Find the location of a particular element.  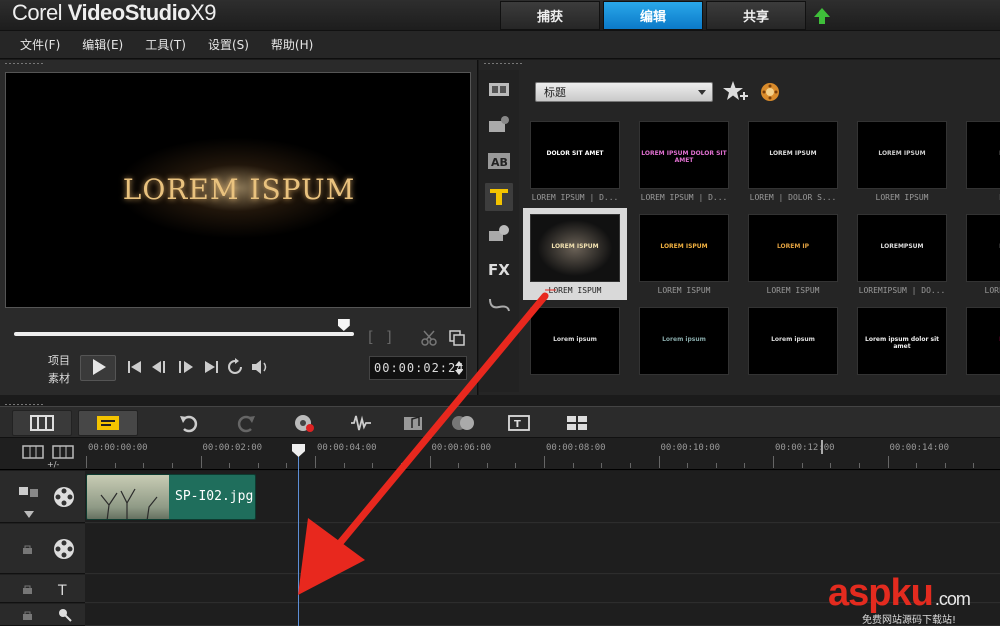

thumbnail-text: Lorem ipsum dolor sit amet is located at coordinates (902, 343).